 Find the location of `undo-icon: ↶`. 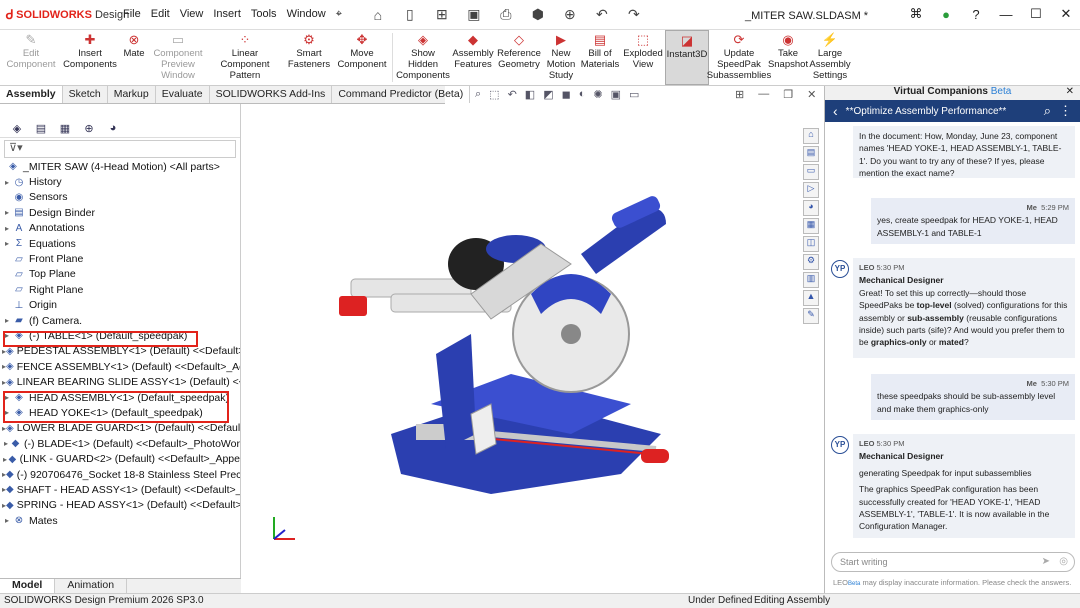

undo-icon: ↶ is located at coordinates (602, 14).